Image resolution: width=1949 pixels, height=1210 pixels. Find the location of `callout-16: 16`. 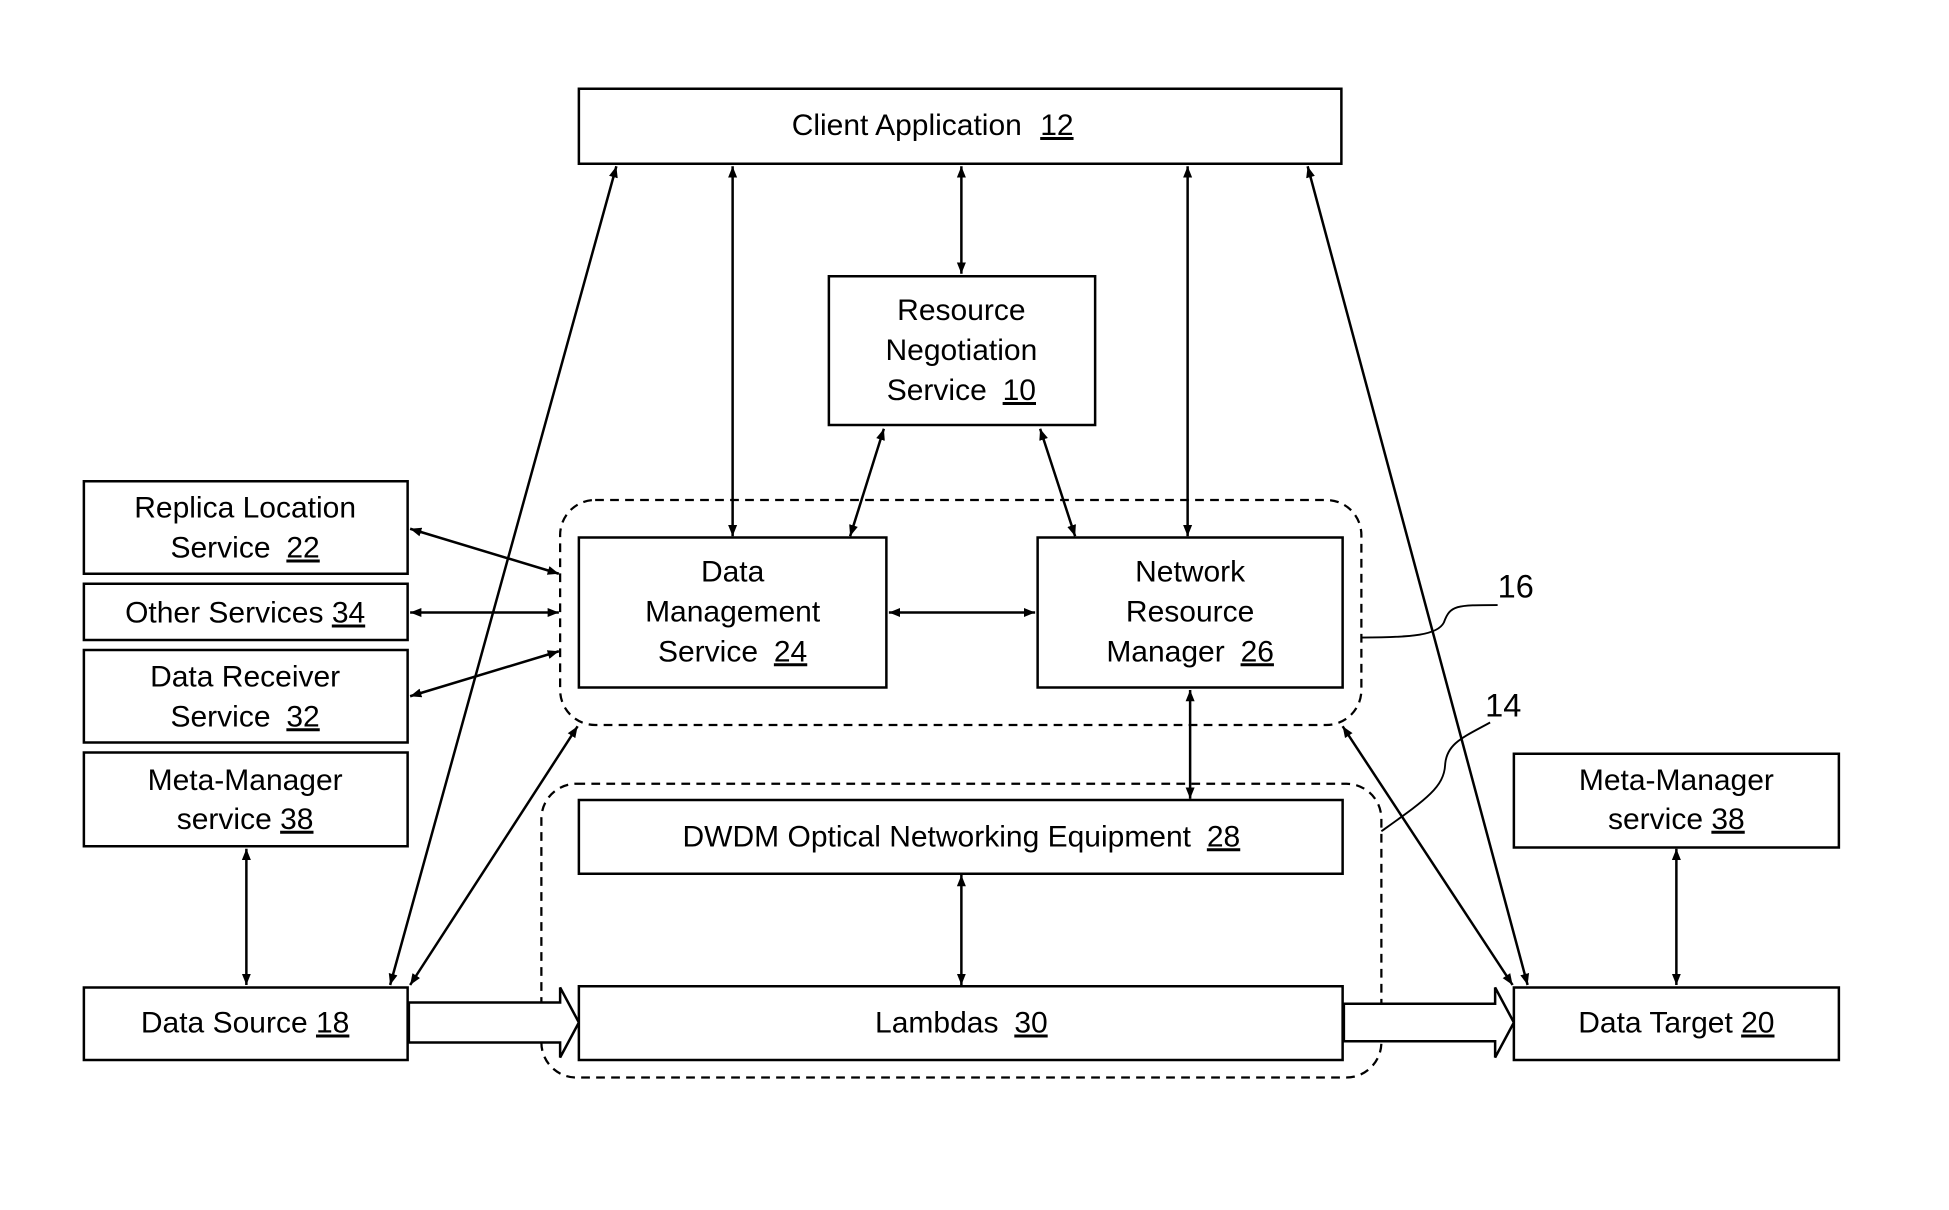

callout-16: 16 is located at coordinates (1516, 587).